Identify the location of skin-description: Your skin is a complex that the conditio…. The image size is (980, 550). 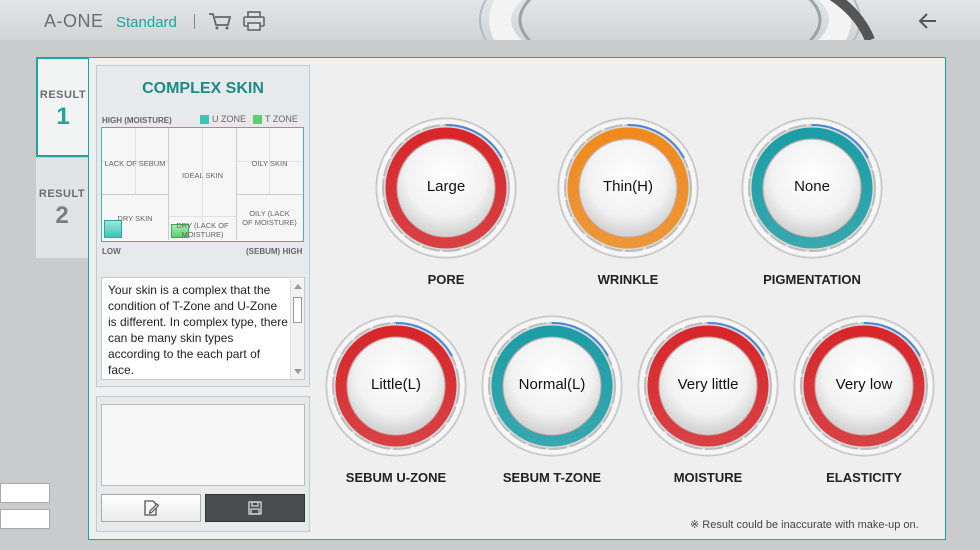
(198, 330).